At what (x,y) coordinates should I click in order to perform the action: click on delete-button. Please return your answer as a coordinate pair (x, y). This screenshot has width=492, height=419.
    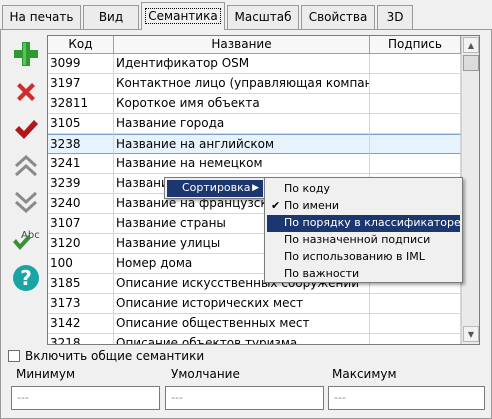
    Looking at the image, I should click on (26, 92).